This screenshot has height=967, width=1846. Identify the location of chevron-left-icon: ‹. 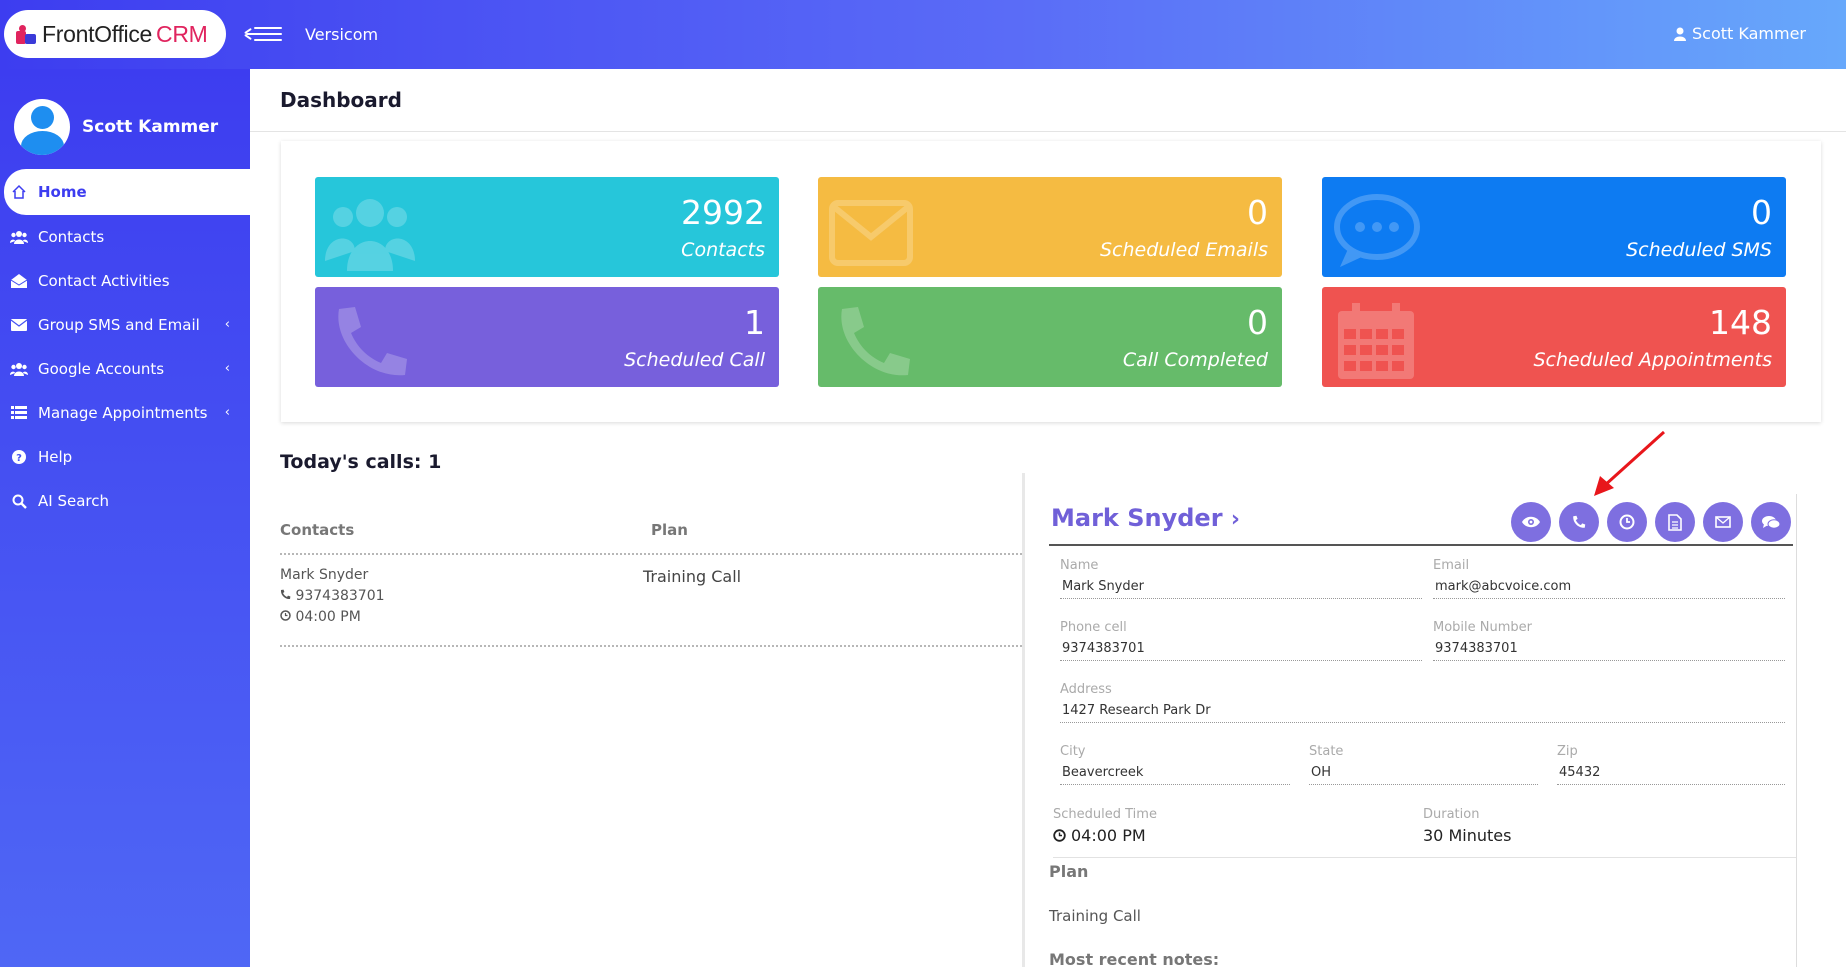
(227, 324).